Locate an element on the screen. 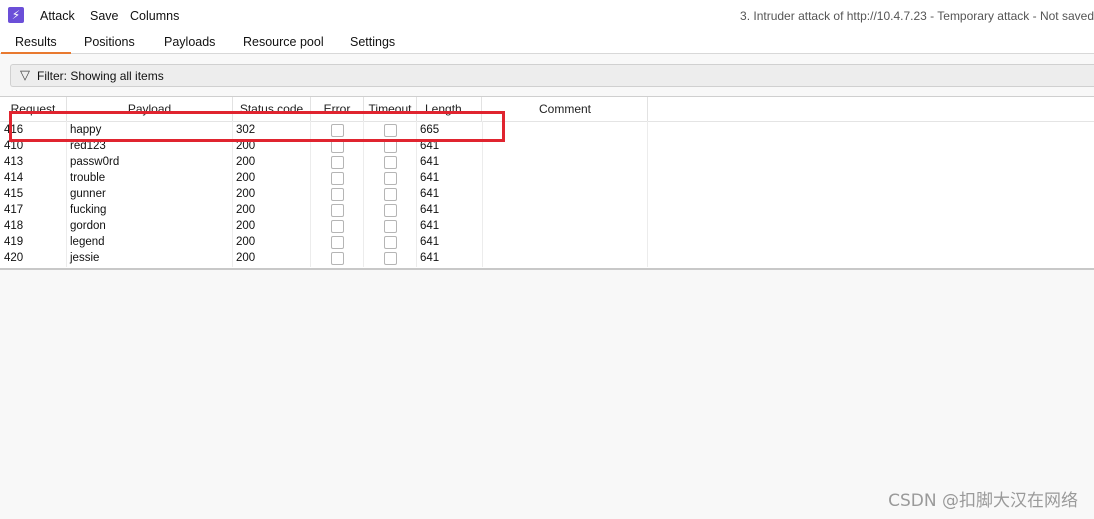 The height and width of the screenshot is (519, 1094). payload-cell: gordon is located at coordinates (88, 226).